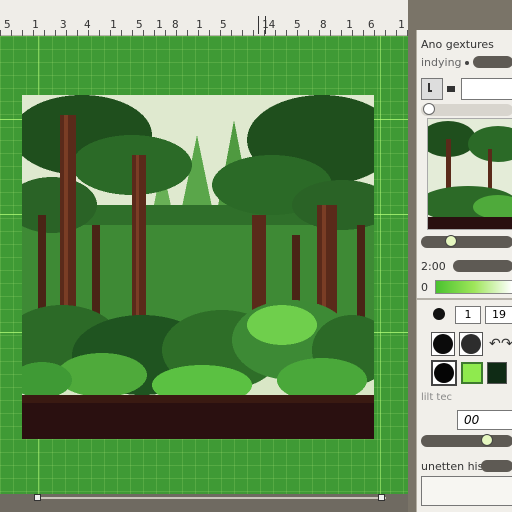 This screenshot has height=512, width=512. Describe the element at coordinates (468, 315) in the screenshot. I see `number-field-1: 1` at that location.